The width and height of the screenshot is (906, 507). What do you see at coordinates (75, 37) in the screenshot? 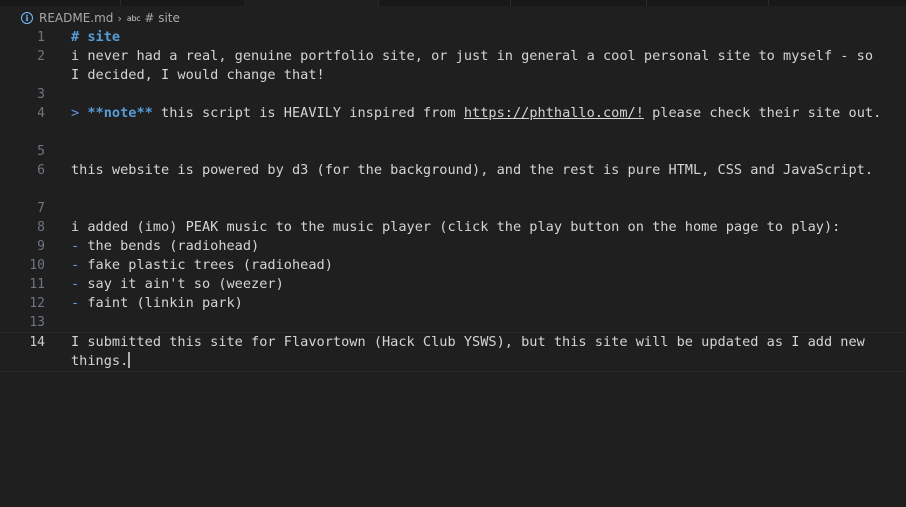
I see `heading-marker: #` at bounding box center [75, 37].